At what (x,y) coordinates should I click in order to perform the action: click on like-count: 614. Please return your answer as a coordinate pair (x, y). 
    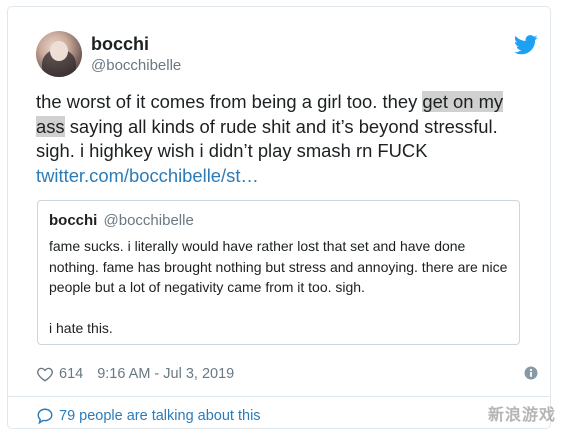
    Looking at the image, I should click on (71, 374).